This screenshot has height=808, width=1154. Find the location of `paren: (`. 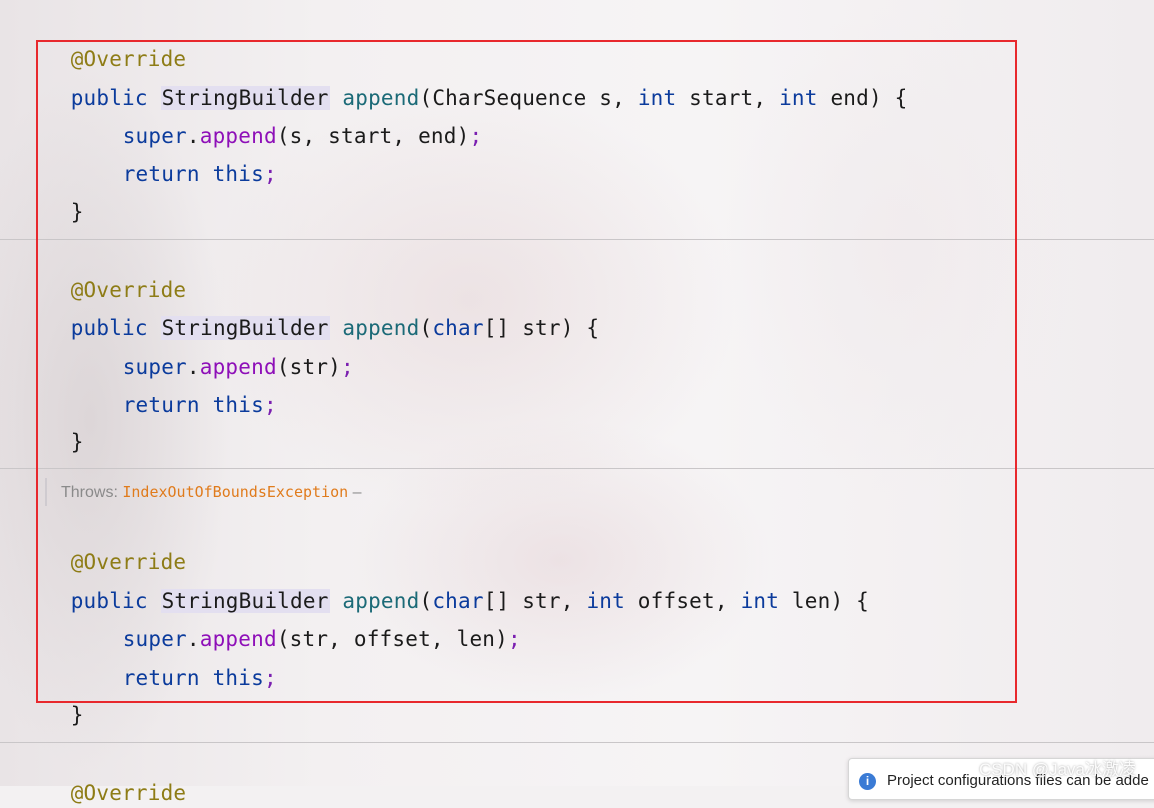

paren: ( is located at coordinates (426, 328).